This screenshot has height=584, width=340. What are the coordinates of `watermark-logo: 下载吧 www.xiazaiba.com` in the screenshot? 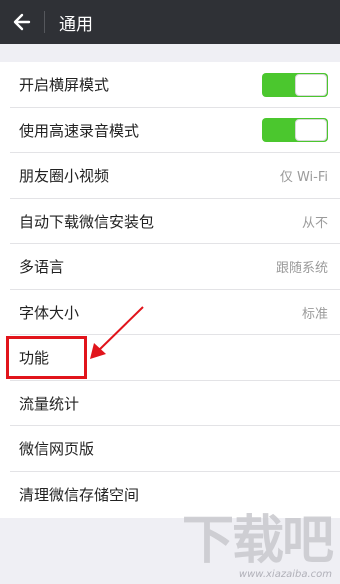 It's located at (257, 545).